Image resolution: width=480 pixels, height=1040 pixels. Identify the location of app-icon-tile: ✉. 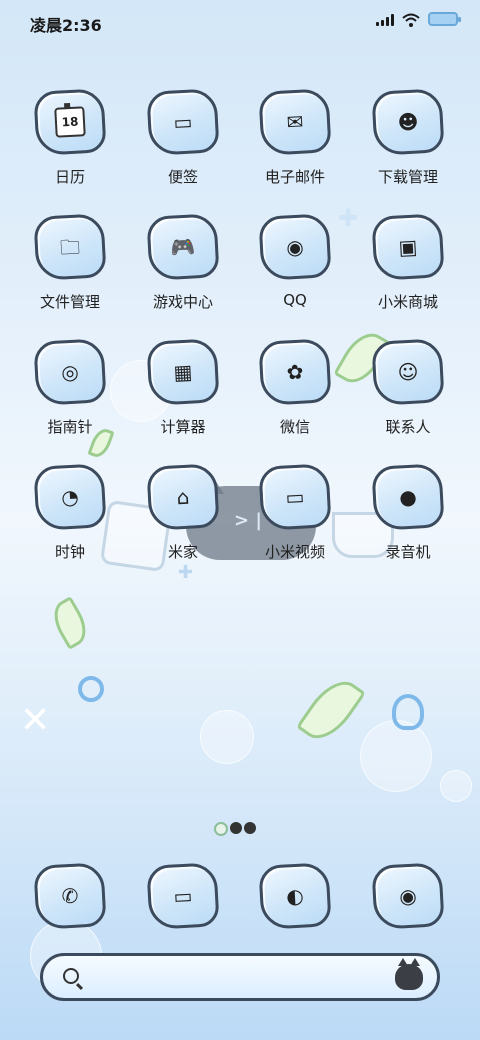
(295, 122).